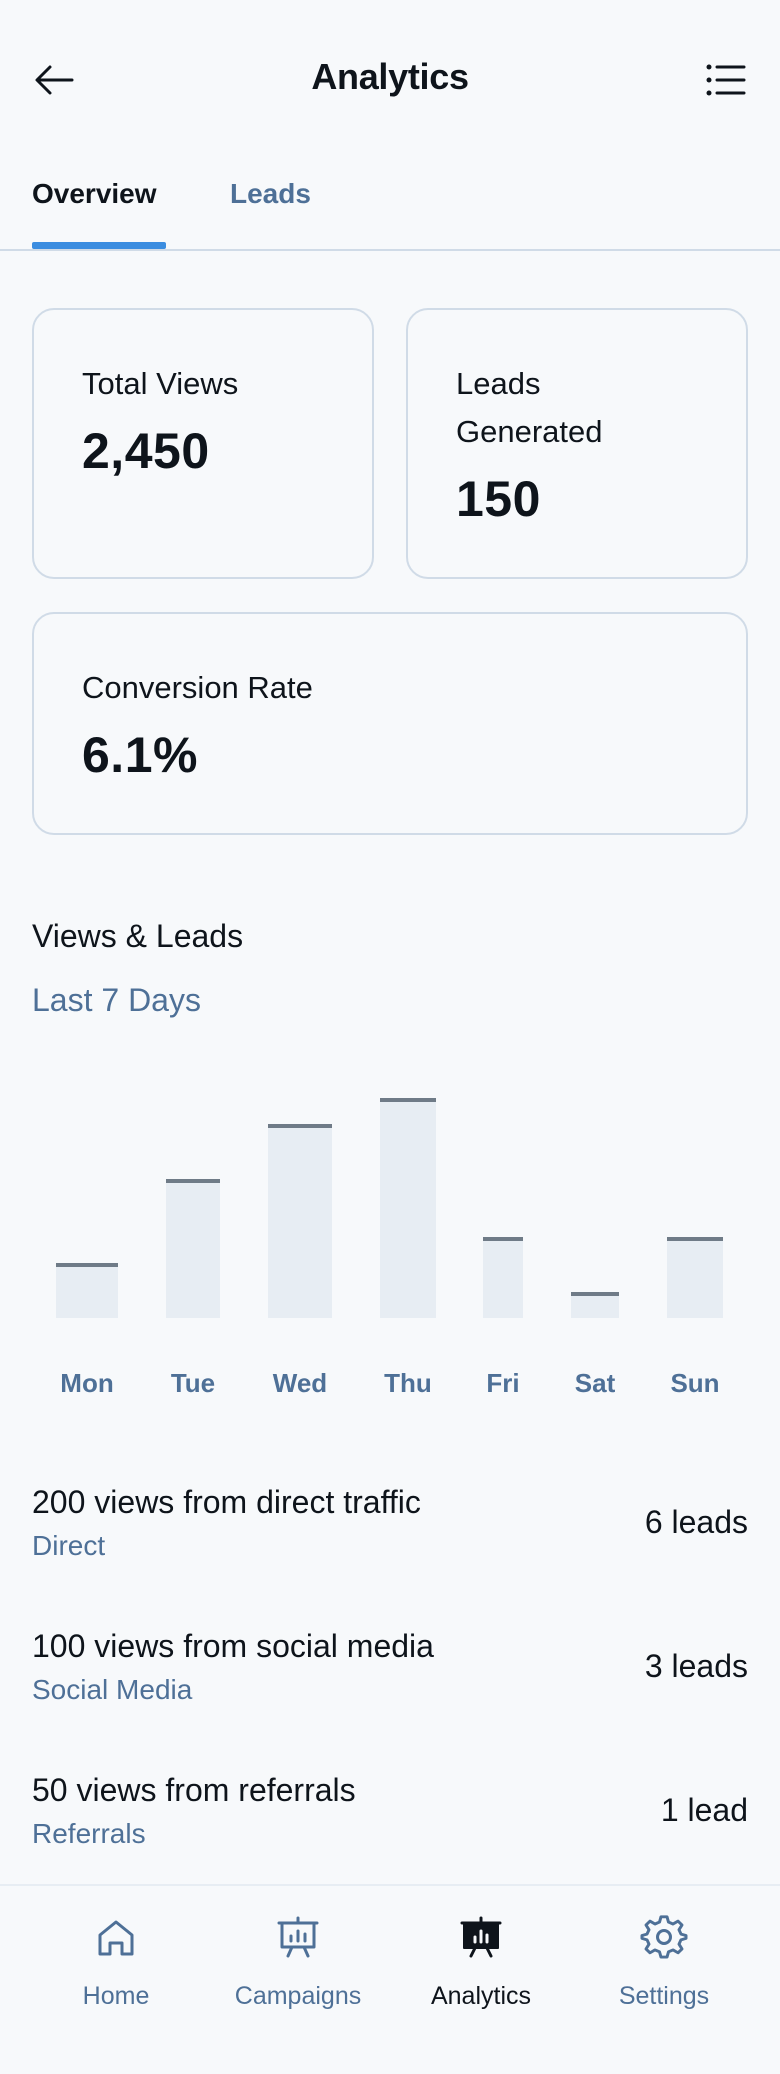  What do you see at coordinates (160, 383) in the screenshot?
I see `total-views-label: Total Views` at bounding box center [160, 383].